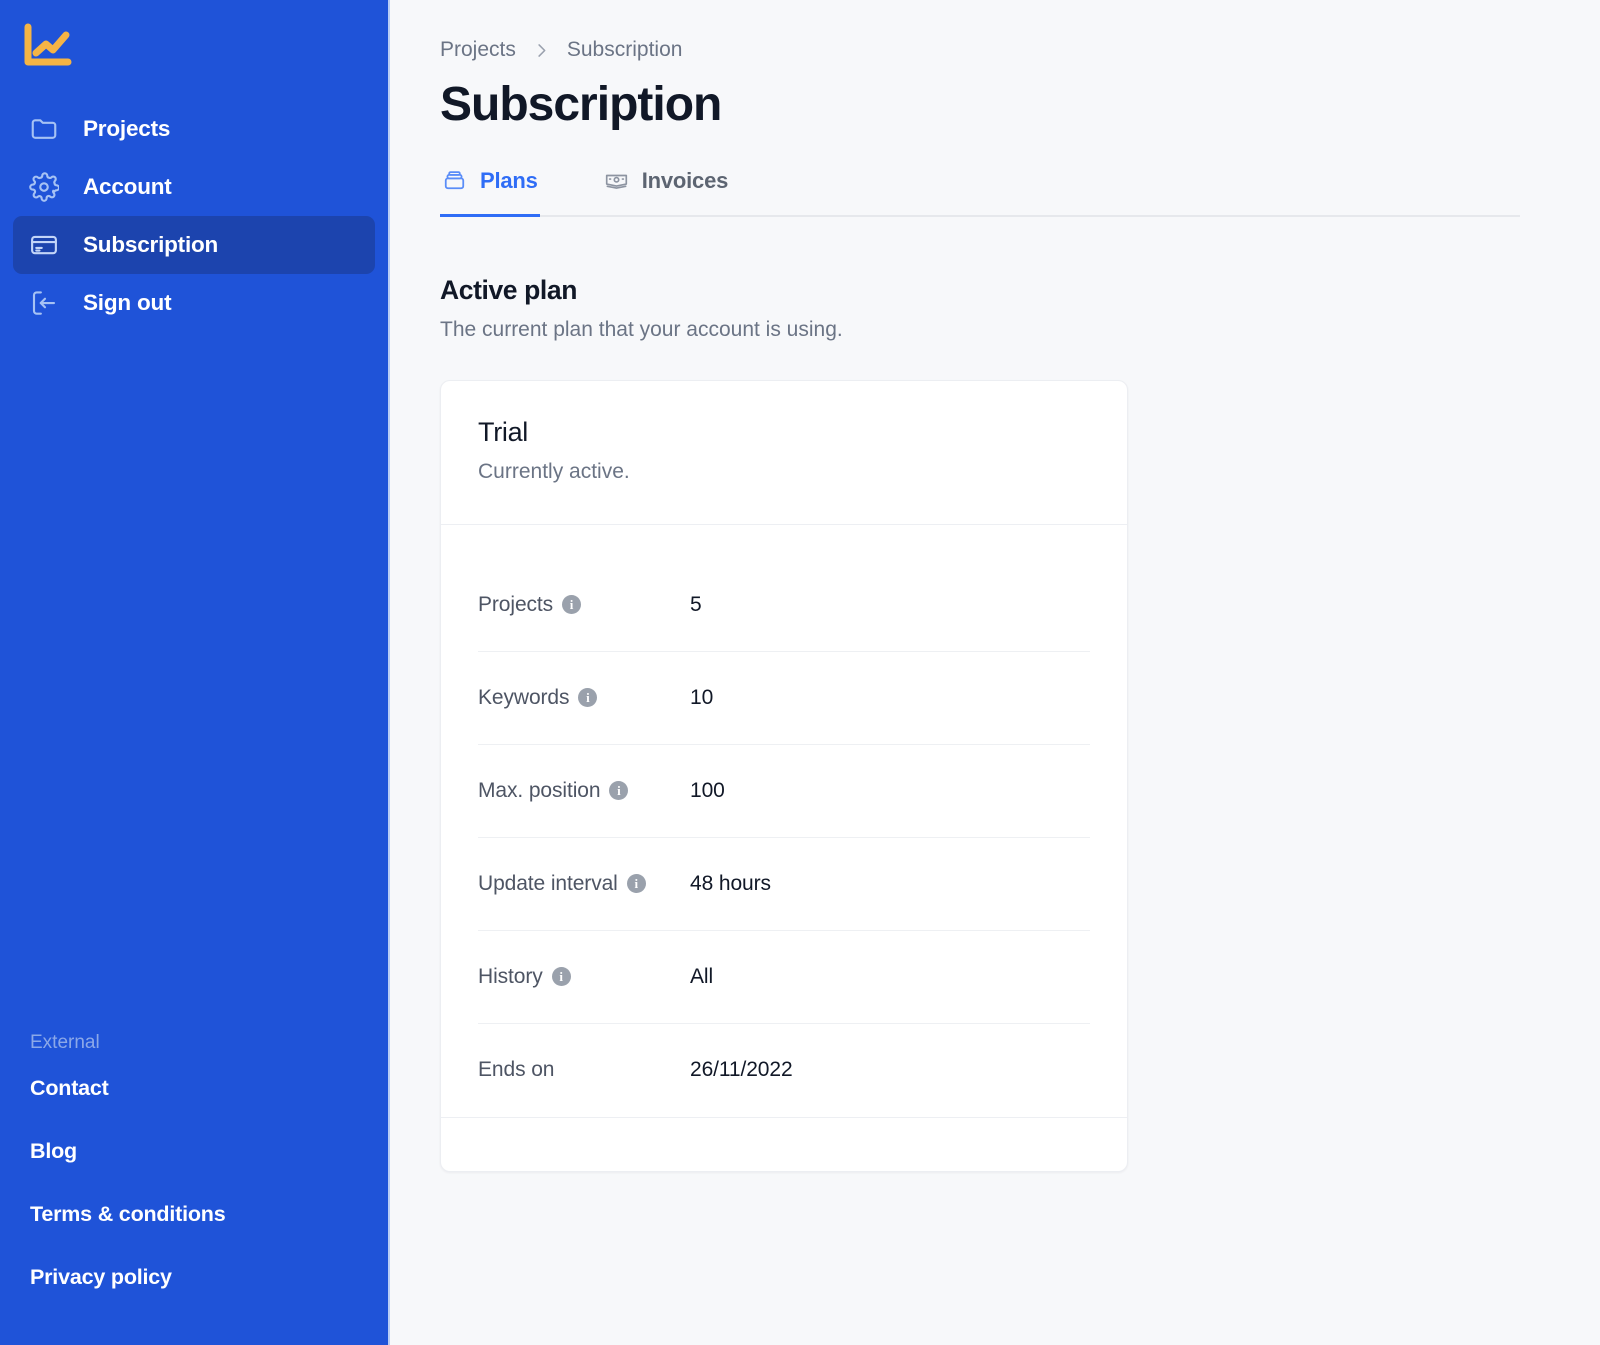 Image resolution: width=1600 pixels, height=1345 pixels. What do you see at coordinates (784, 1143) in the screenshot?
I see `plan-card-footer` at bounding box center [784, 1143].